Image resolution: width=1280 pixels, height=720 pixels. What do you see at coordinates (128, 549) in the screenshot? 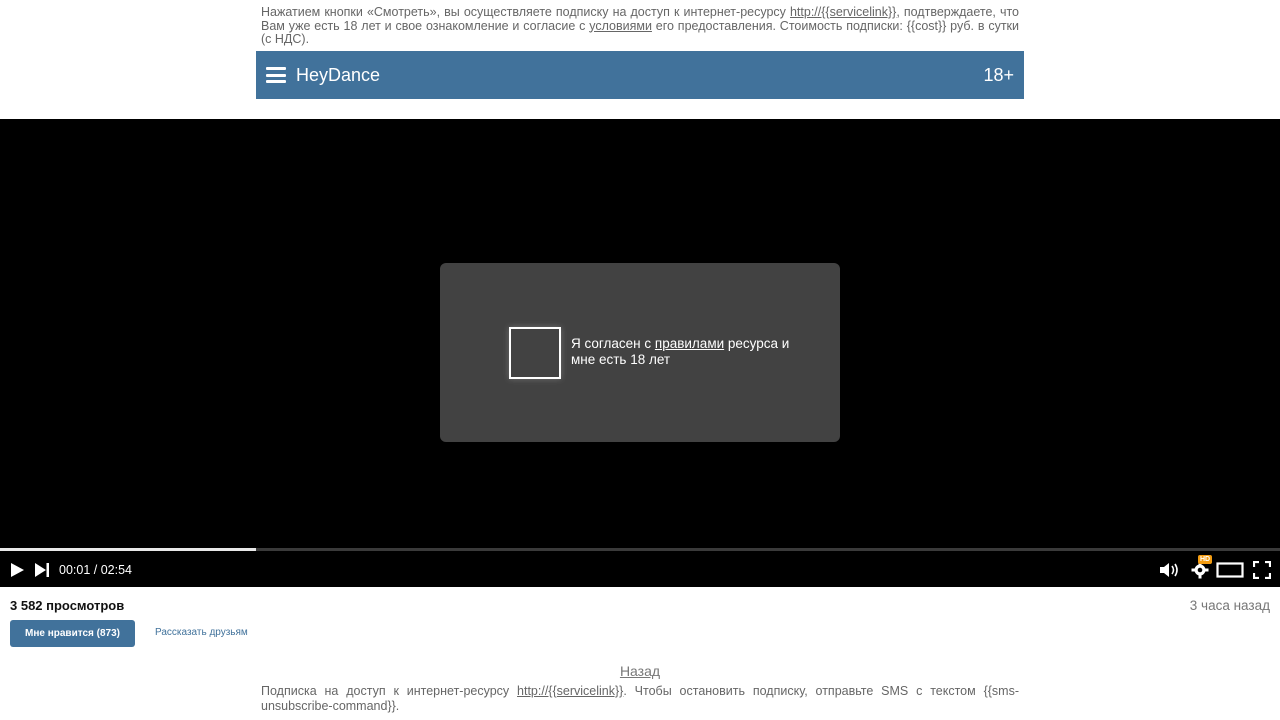
I see `progress-fill` at bounding box center [128, 549].